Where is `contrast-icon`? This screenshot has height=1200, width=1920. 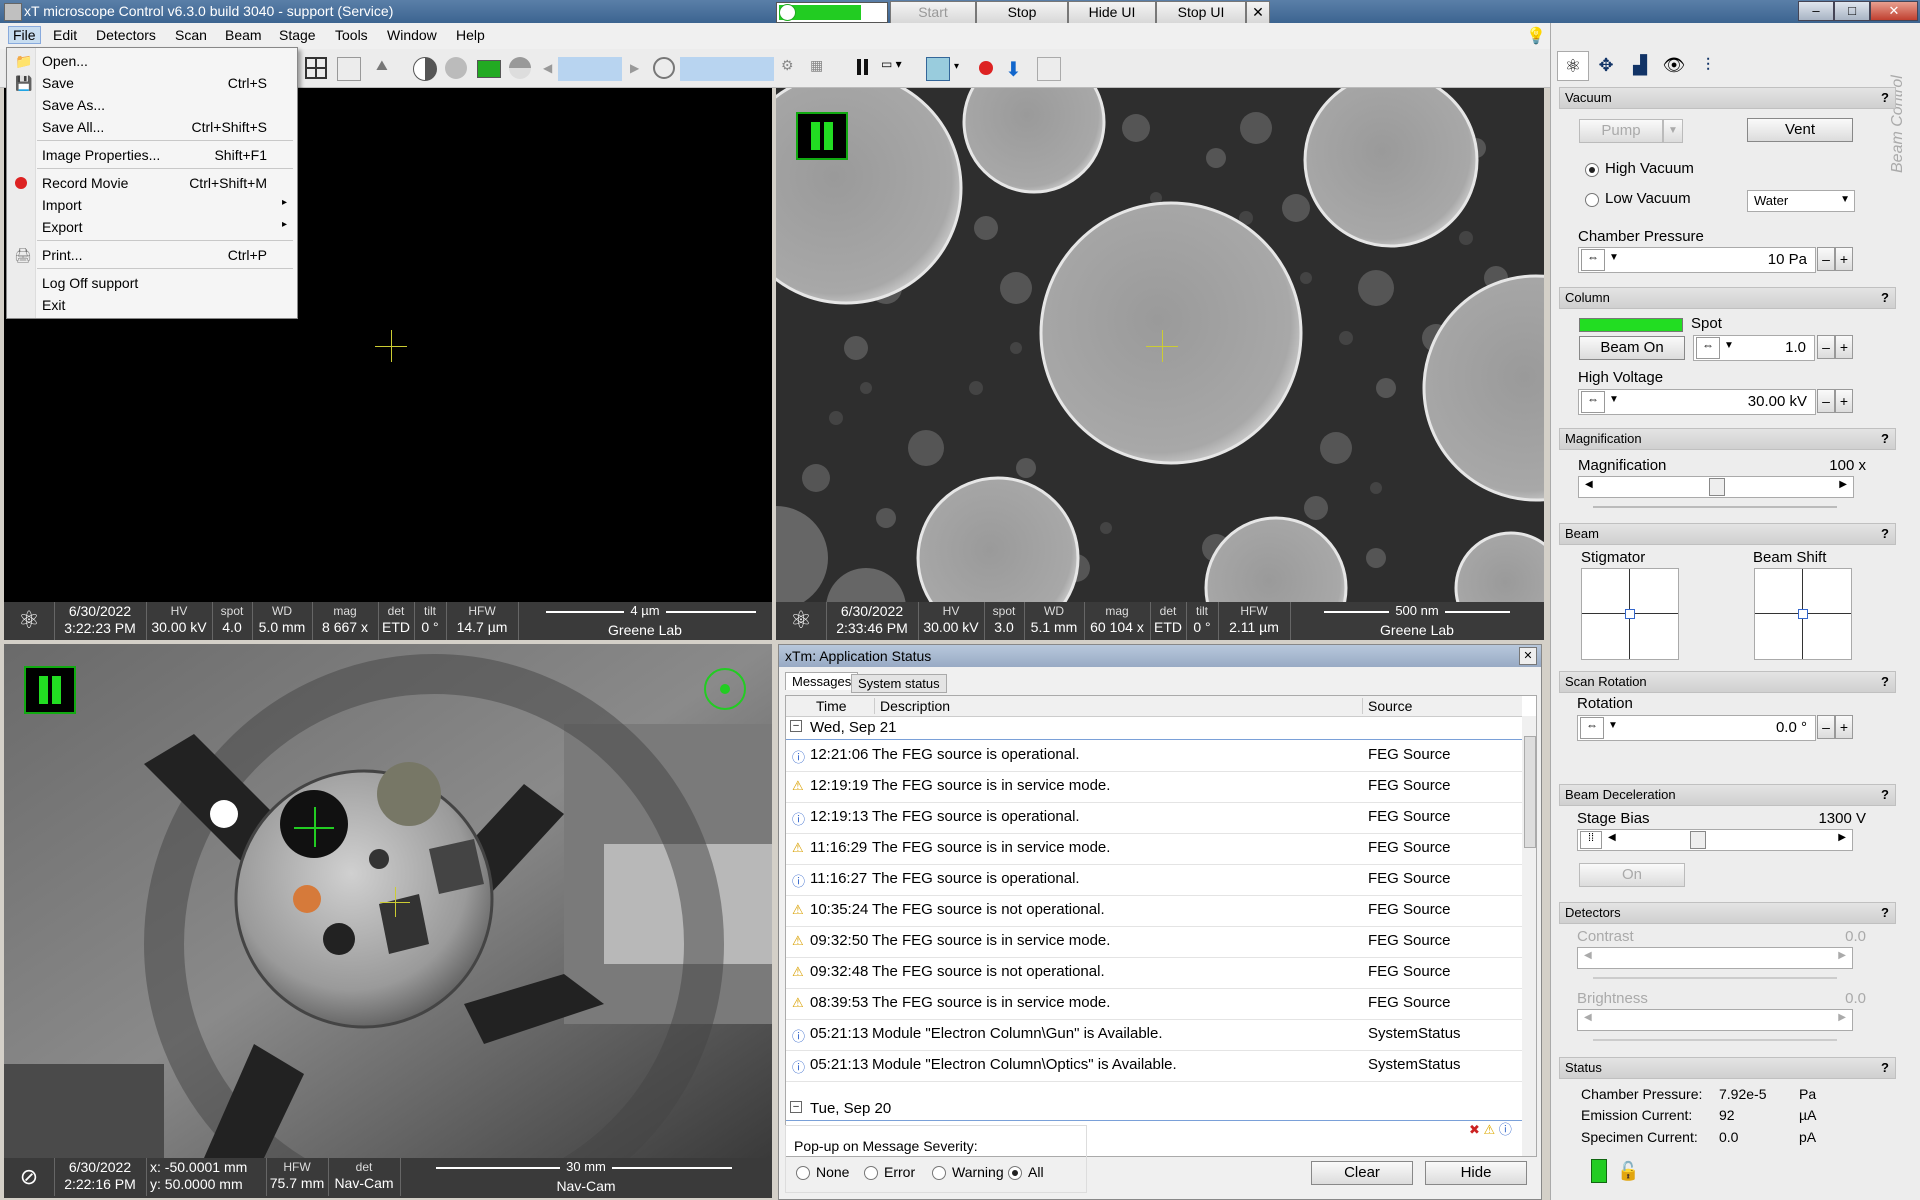 contrast-icon is located at coordinates (425, 69).